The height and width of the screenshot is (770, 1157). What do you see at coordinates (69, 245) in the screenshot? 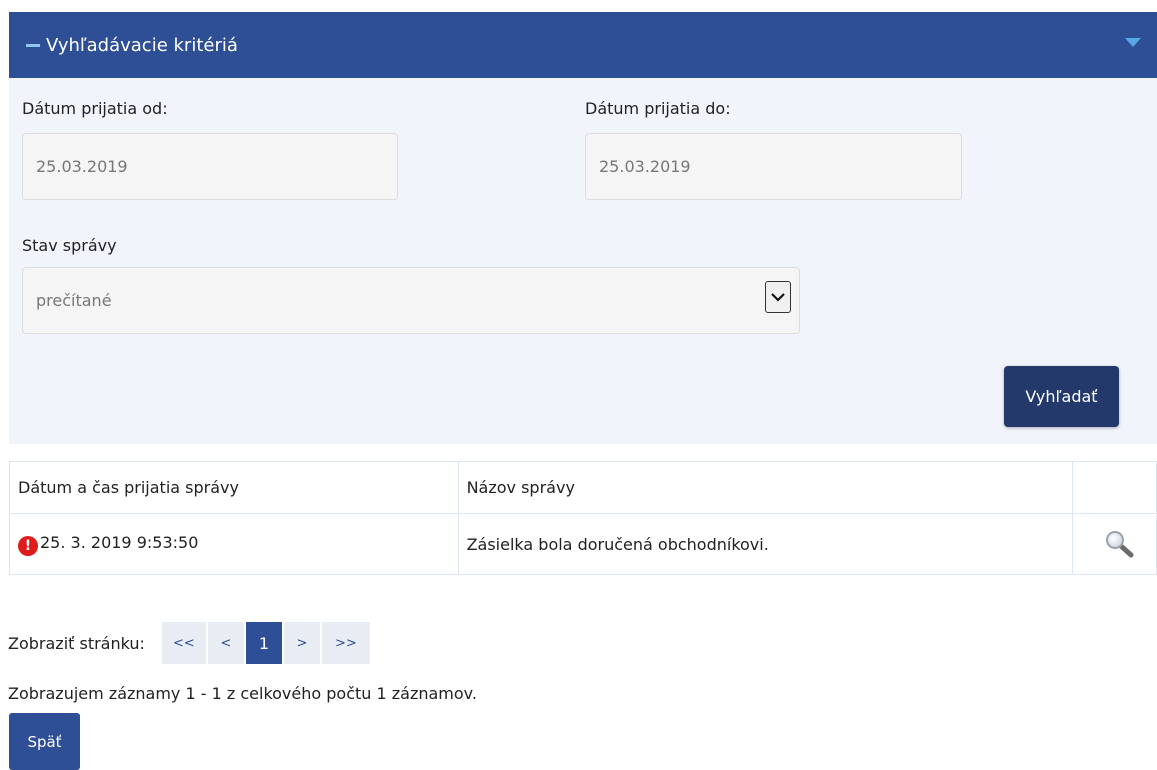
I see `status-label: Stav správy` at bounding box center [69, 245].